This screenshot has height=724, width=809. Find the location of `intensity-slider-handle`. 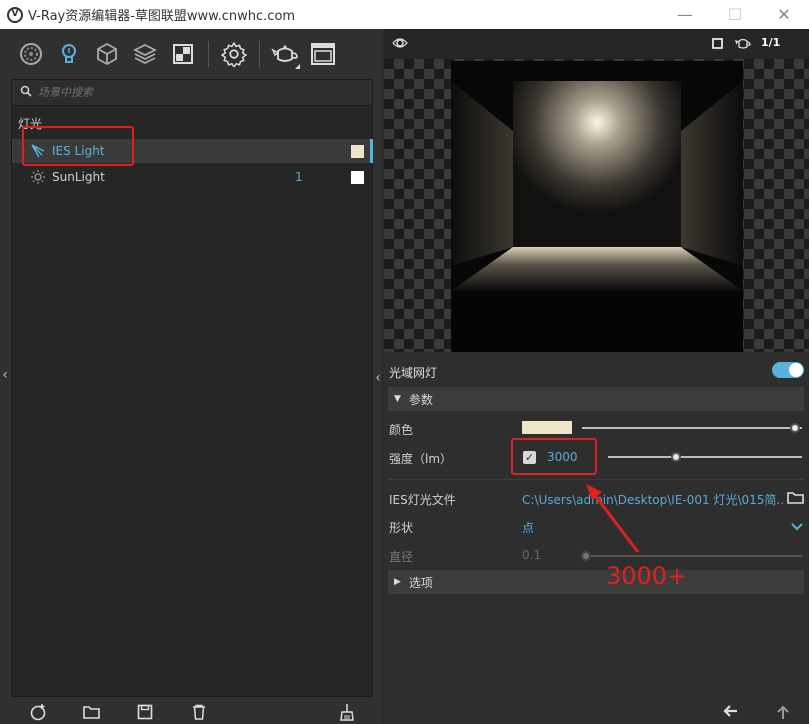

intensity-slider-handle is located at coordinates (675, 457).